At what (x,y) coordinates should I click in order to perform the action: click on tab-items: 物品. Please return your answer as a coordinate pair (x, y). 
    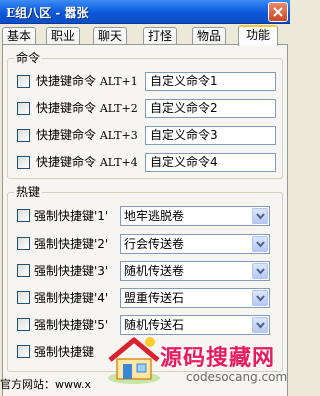
    Looking at the image, I should click on (209, 36).